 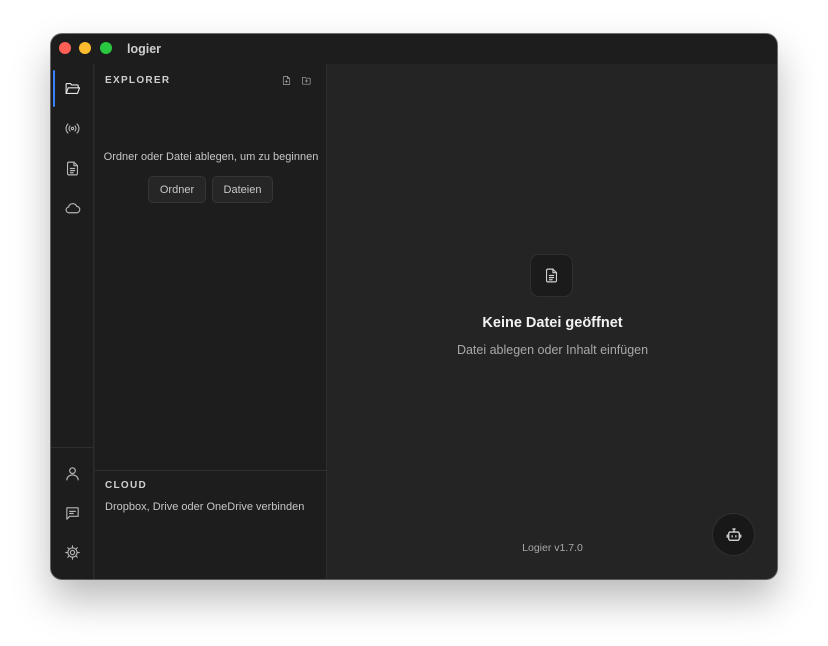 I want to click on new-folder-button, so click(x=306, y=80).